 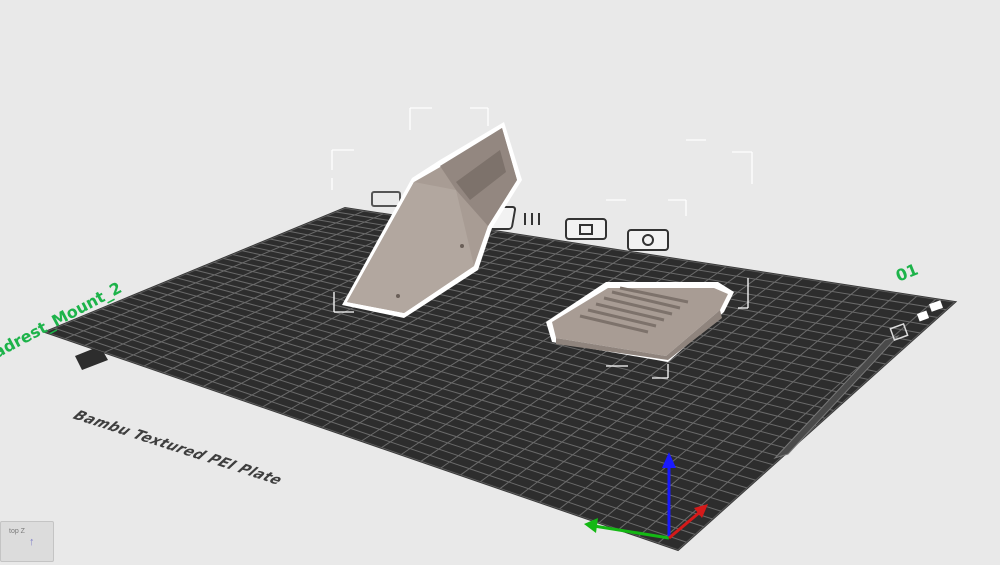 What do you see at coordinates (17, 531) in the screenshot?
I see `view-cube-face-label: top Z` at bounding box center [17, 531].